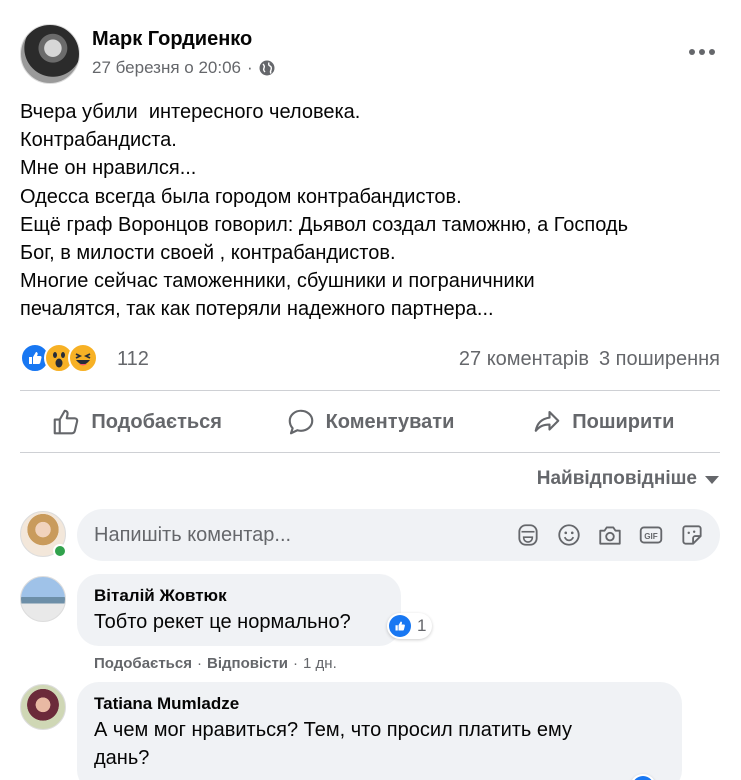 Image resolution: width=741 pixels, height=780 pixels. What do you see at coordinates (239, 610) in the screenshot?
I see `comment-bubble: Віталій Жовтюк Тобто рекет це нормально?` at bounding box center [239, 610].